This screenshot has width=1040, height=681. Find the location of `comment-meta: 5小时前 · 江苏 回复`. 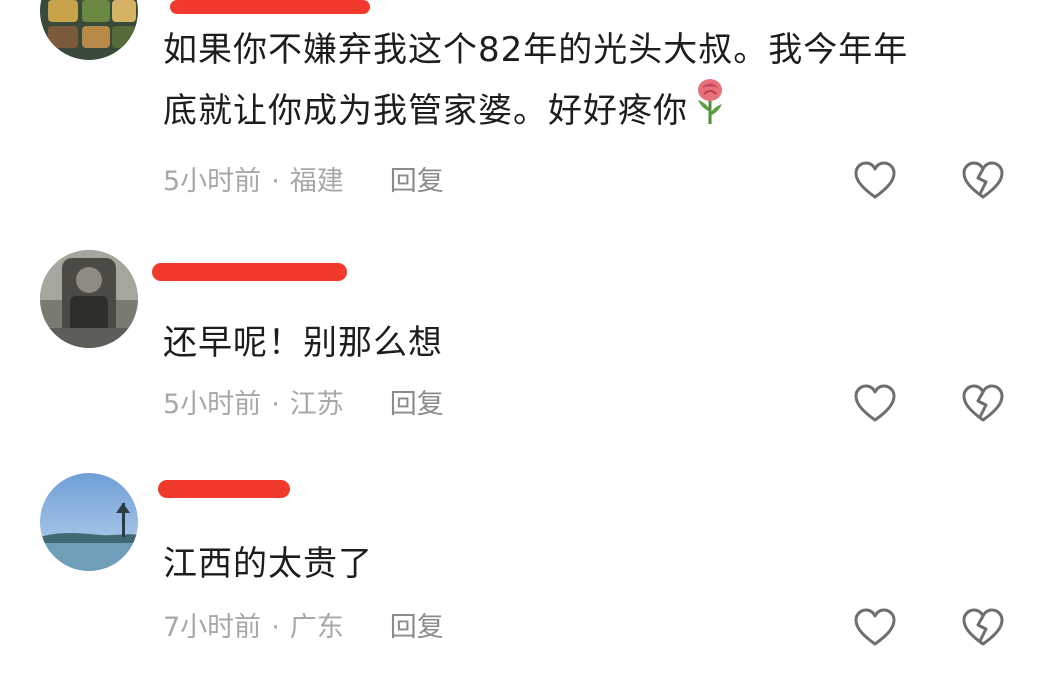

comment-meta: 5小时前 · 江苏 回复 is located at coordinates (303, 405).